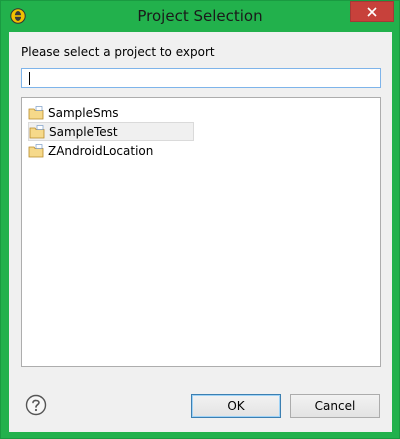 Image resolution: width=400 pixels, height=439 pixels. Describe the element at coordinates (201, 78) in the screenshot. I see `search-input` at that location.